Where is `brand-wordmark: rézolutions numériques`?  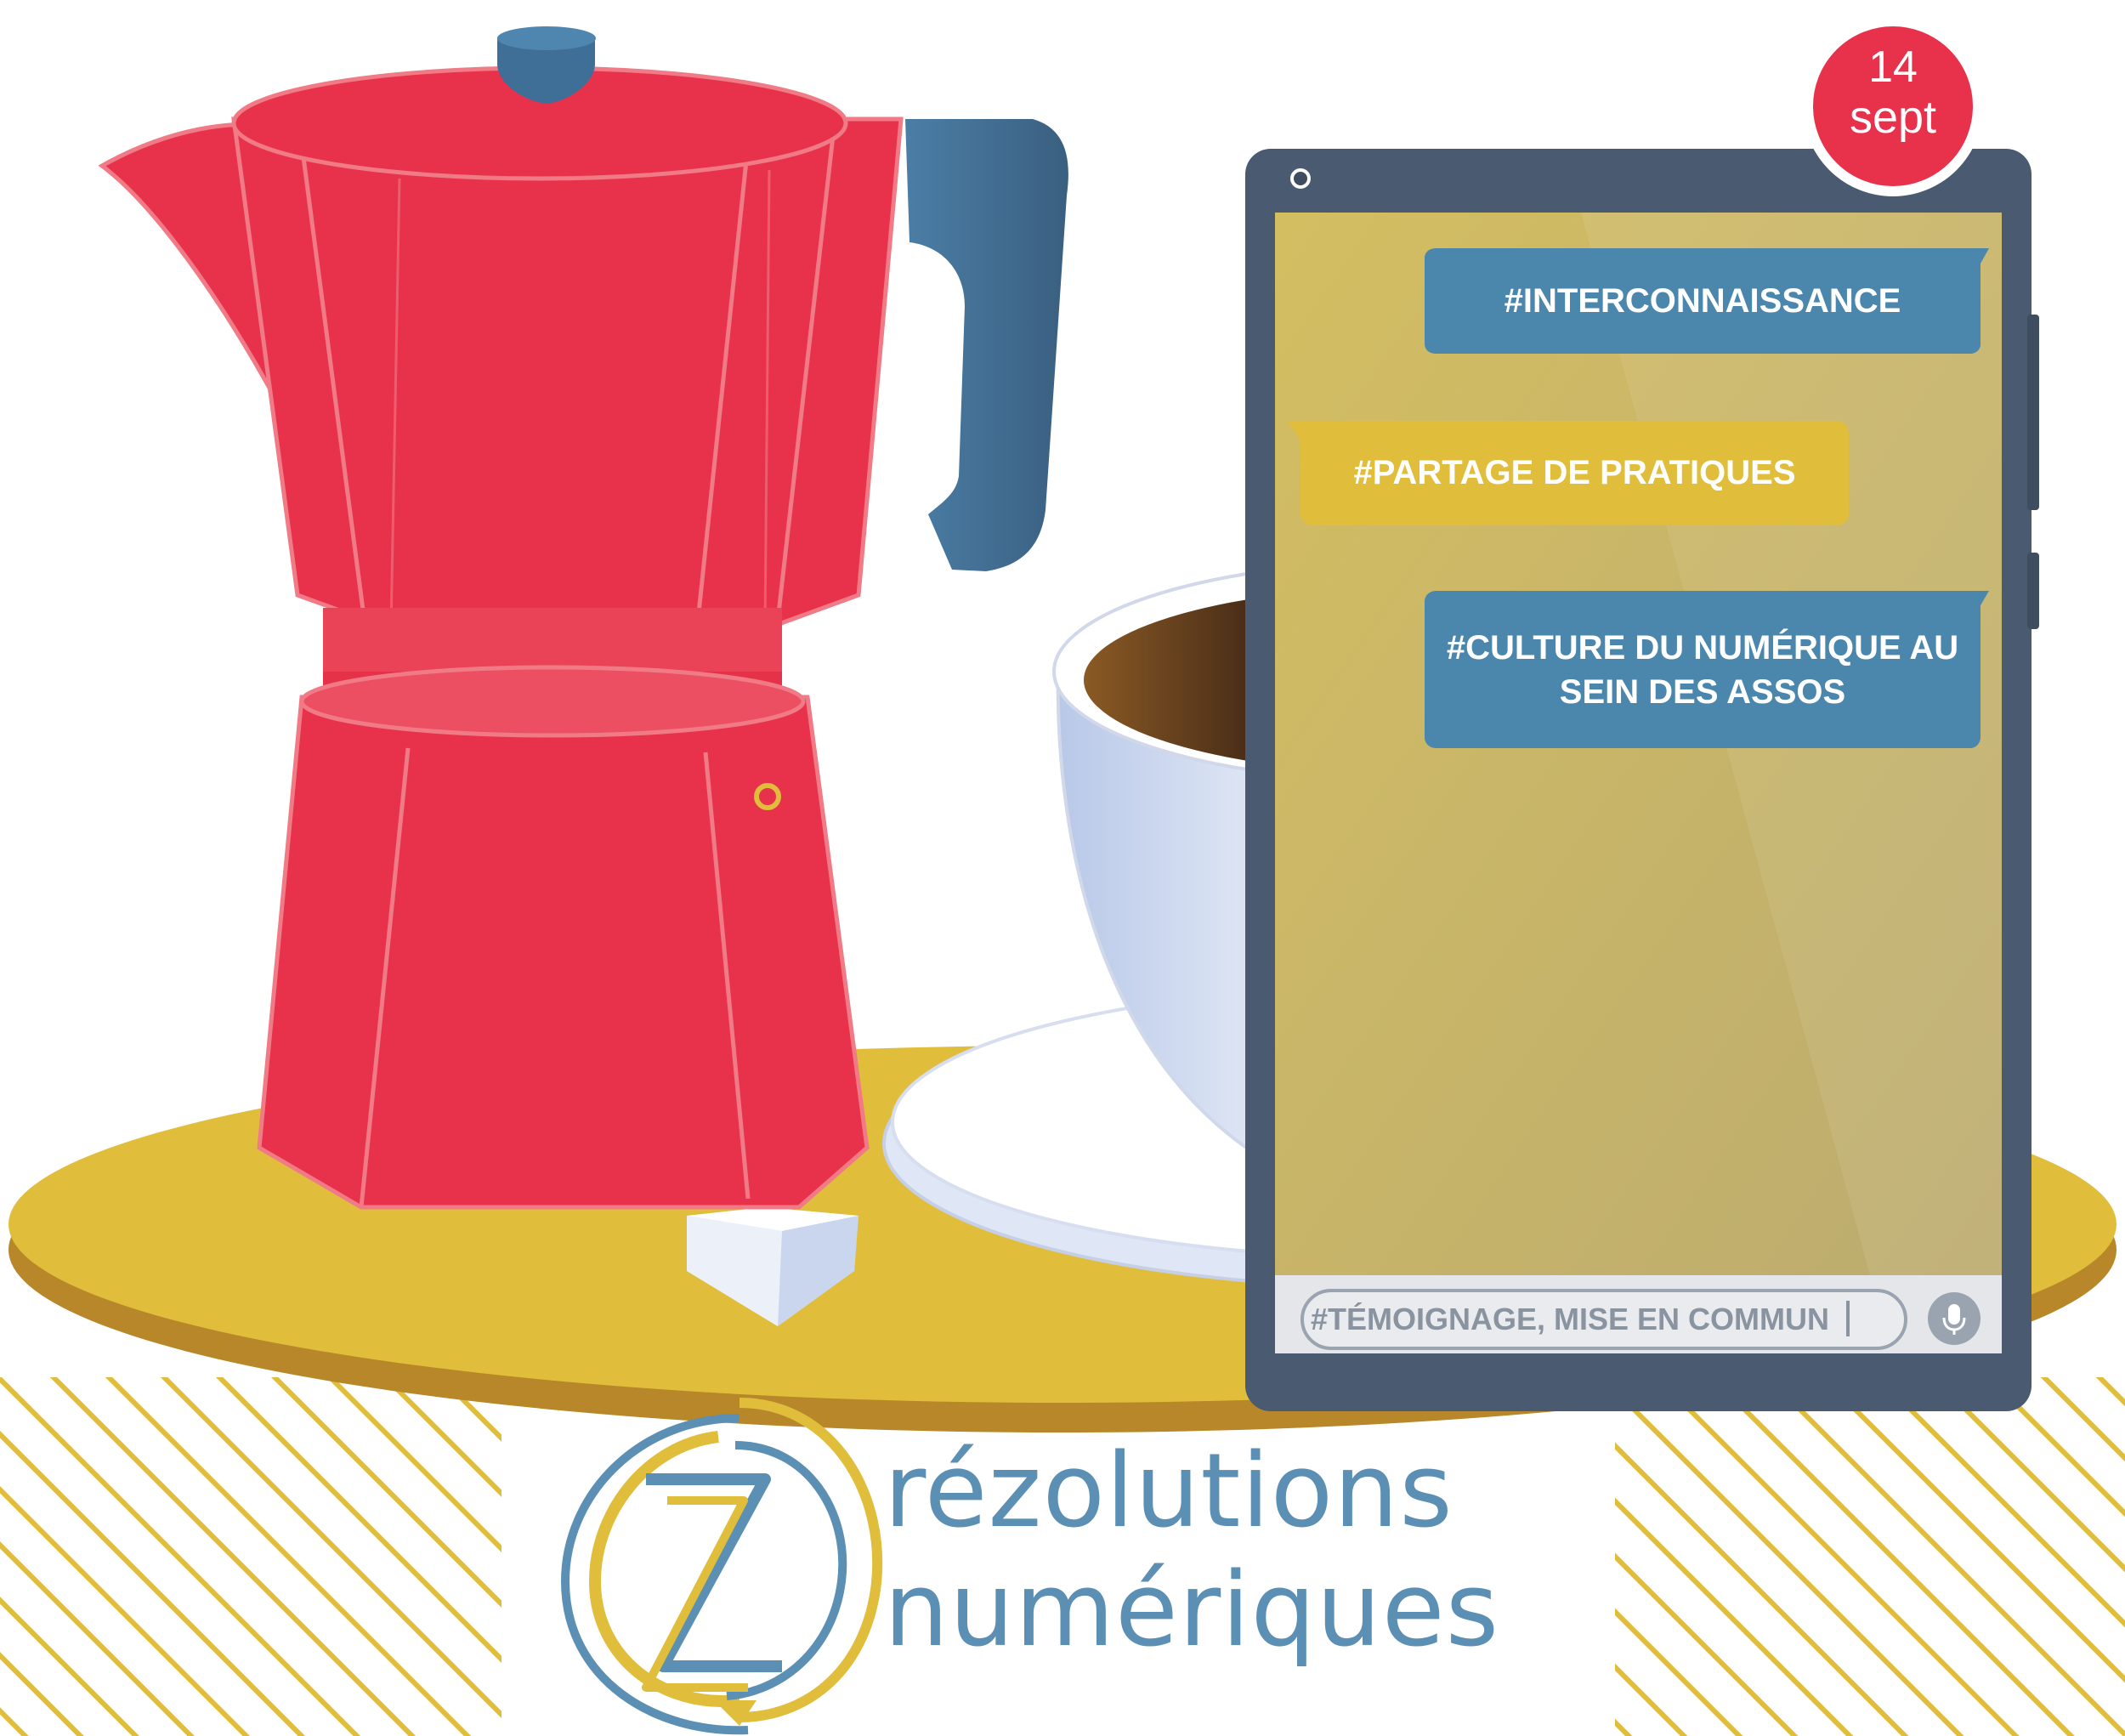 brand-wordmark: rézolutions numériques is located at coordinates (1245, 1560).